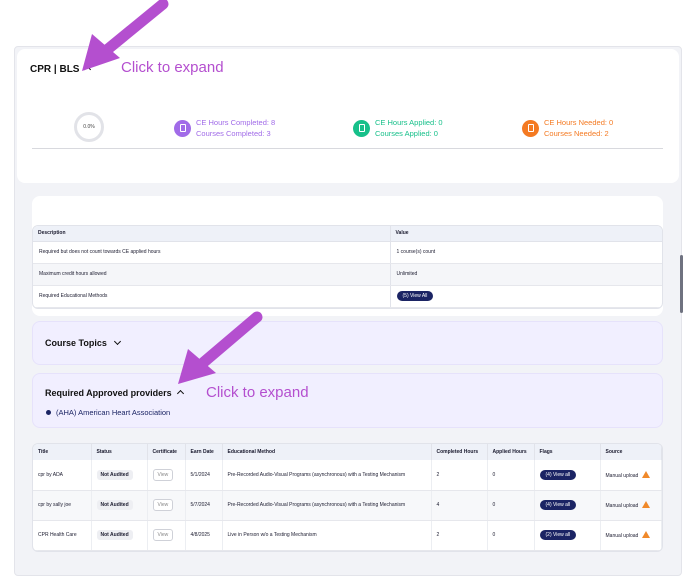 Image resolution: width=688 pixels, height=581 pixels. I want to click on column-header-earn-date: Earn Date, so click(204, 452).